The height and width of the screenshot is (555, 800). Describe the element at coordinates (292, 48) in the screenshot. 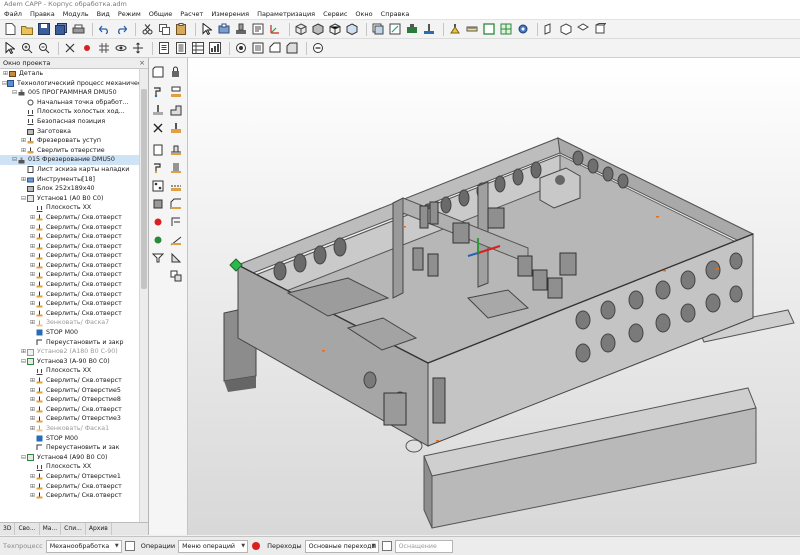

I see `chamfer-icon` at that location.